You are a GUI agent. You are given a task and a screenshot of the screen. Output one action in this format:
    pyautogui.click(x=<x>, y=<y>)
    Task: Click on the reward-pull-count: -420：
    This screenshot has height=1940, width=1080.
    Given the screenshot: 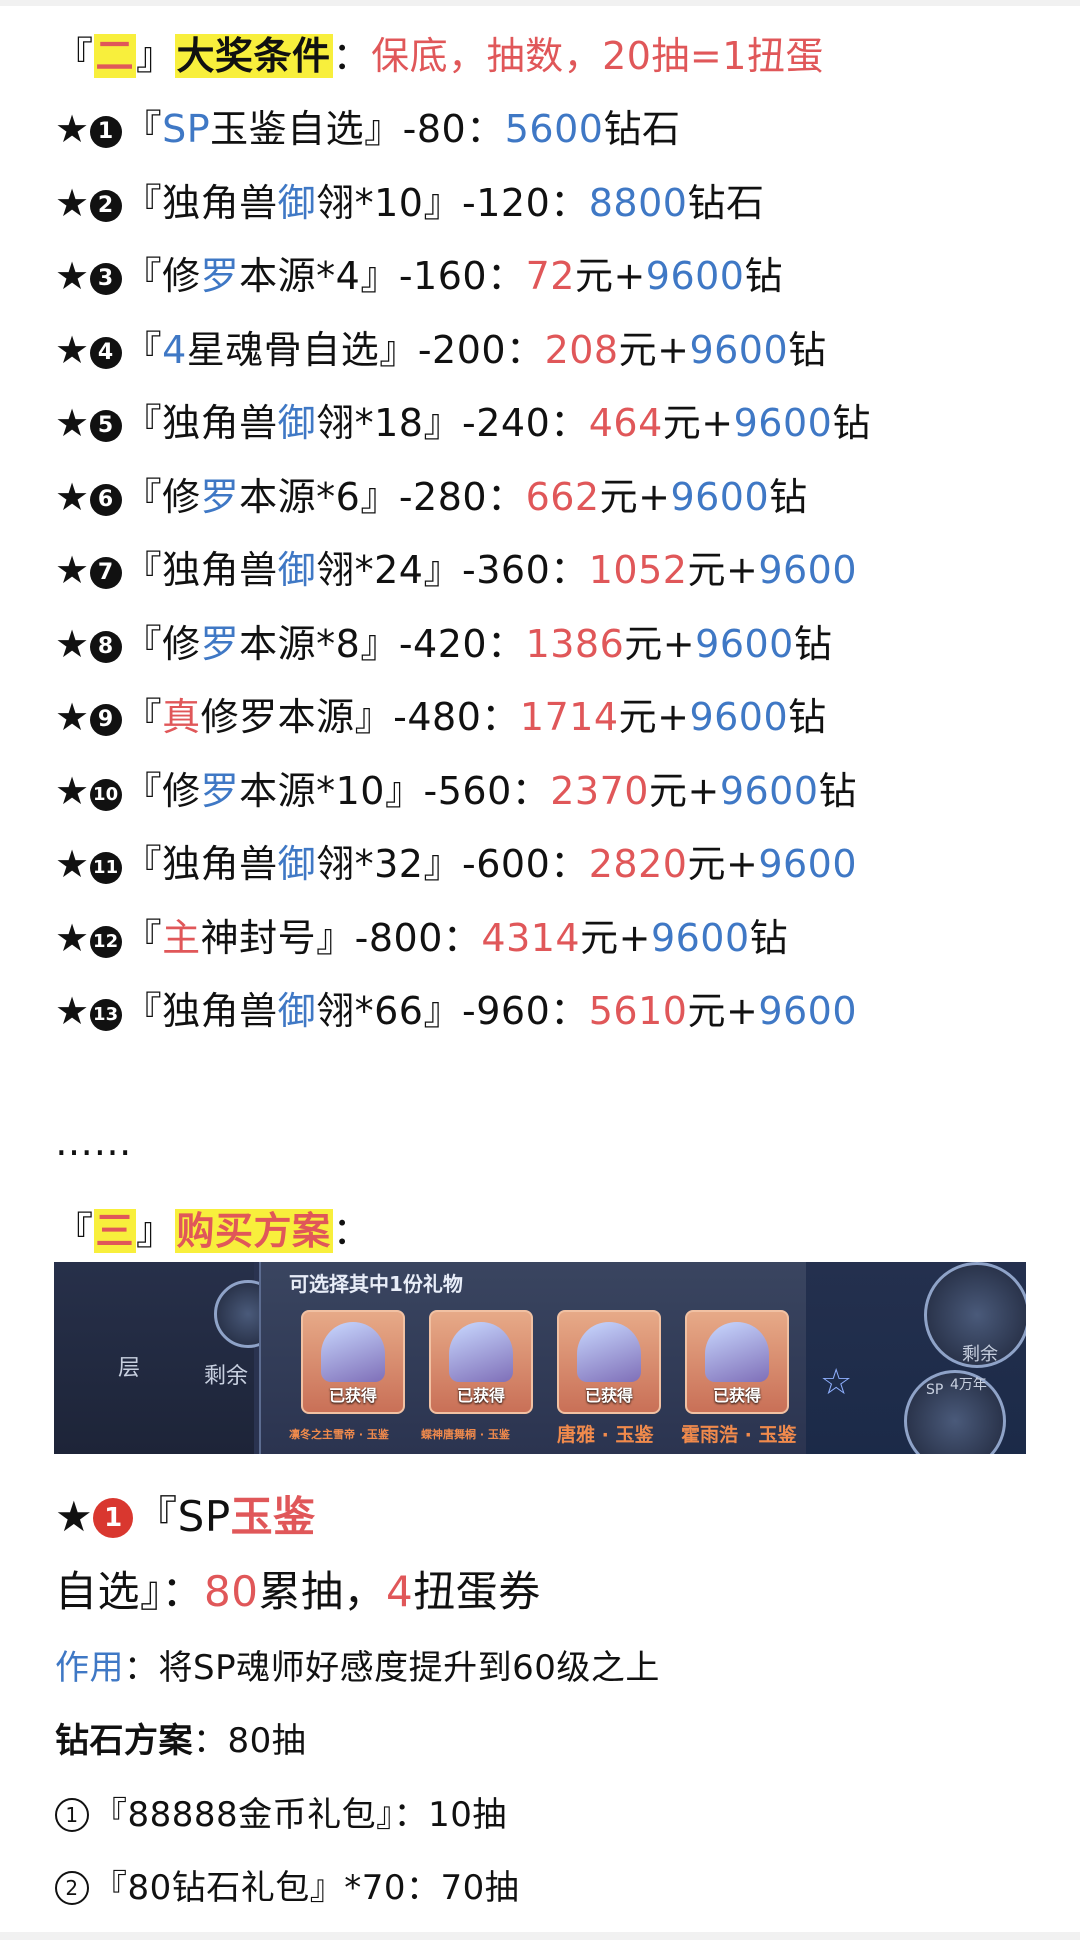 What is the action you would take?
    pyautogui.click(x=462, y=643)
    